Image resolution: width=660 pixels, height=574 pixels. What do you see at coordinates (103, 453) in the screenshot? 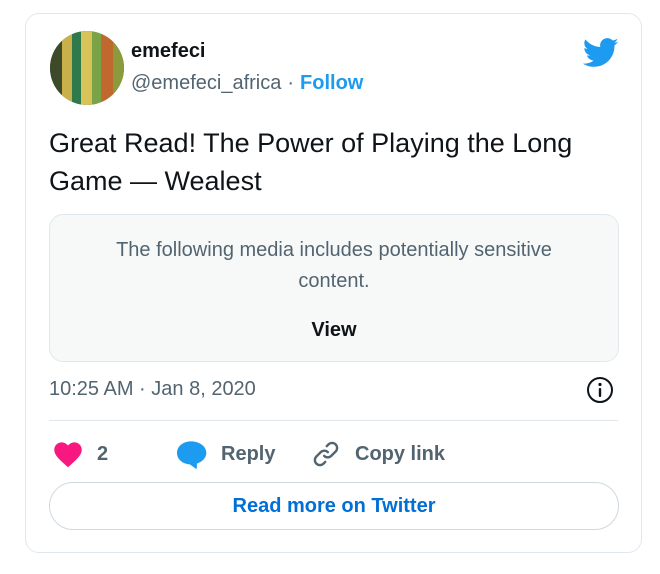
I see `like-count: 2` at bounding box center [103, 453].